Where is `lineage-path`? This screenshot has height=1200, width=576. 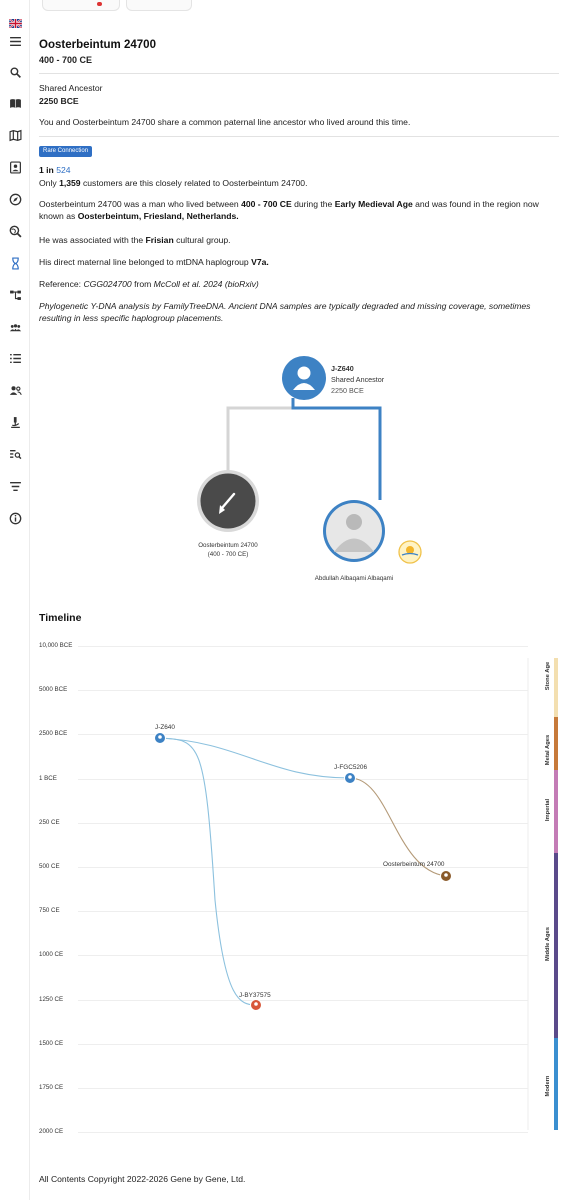
lineage-path is located at coordinates (208, 871).